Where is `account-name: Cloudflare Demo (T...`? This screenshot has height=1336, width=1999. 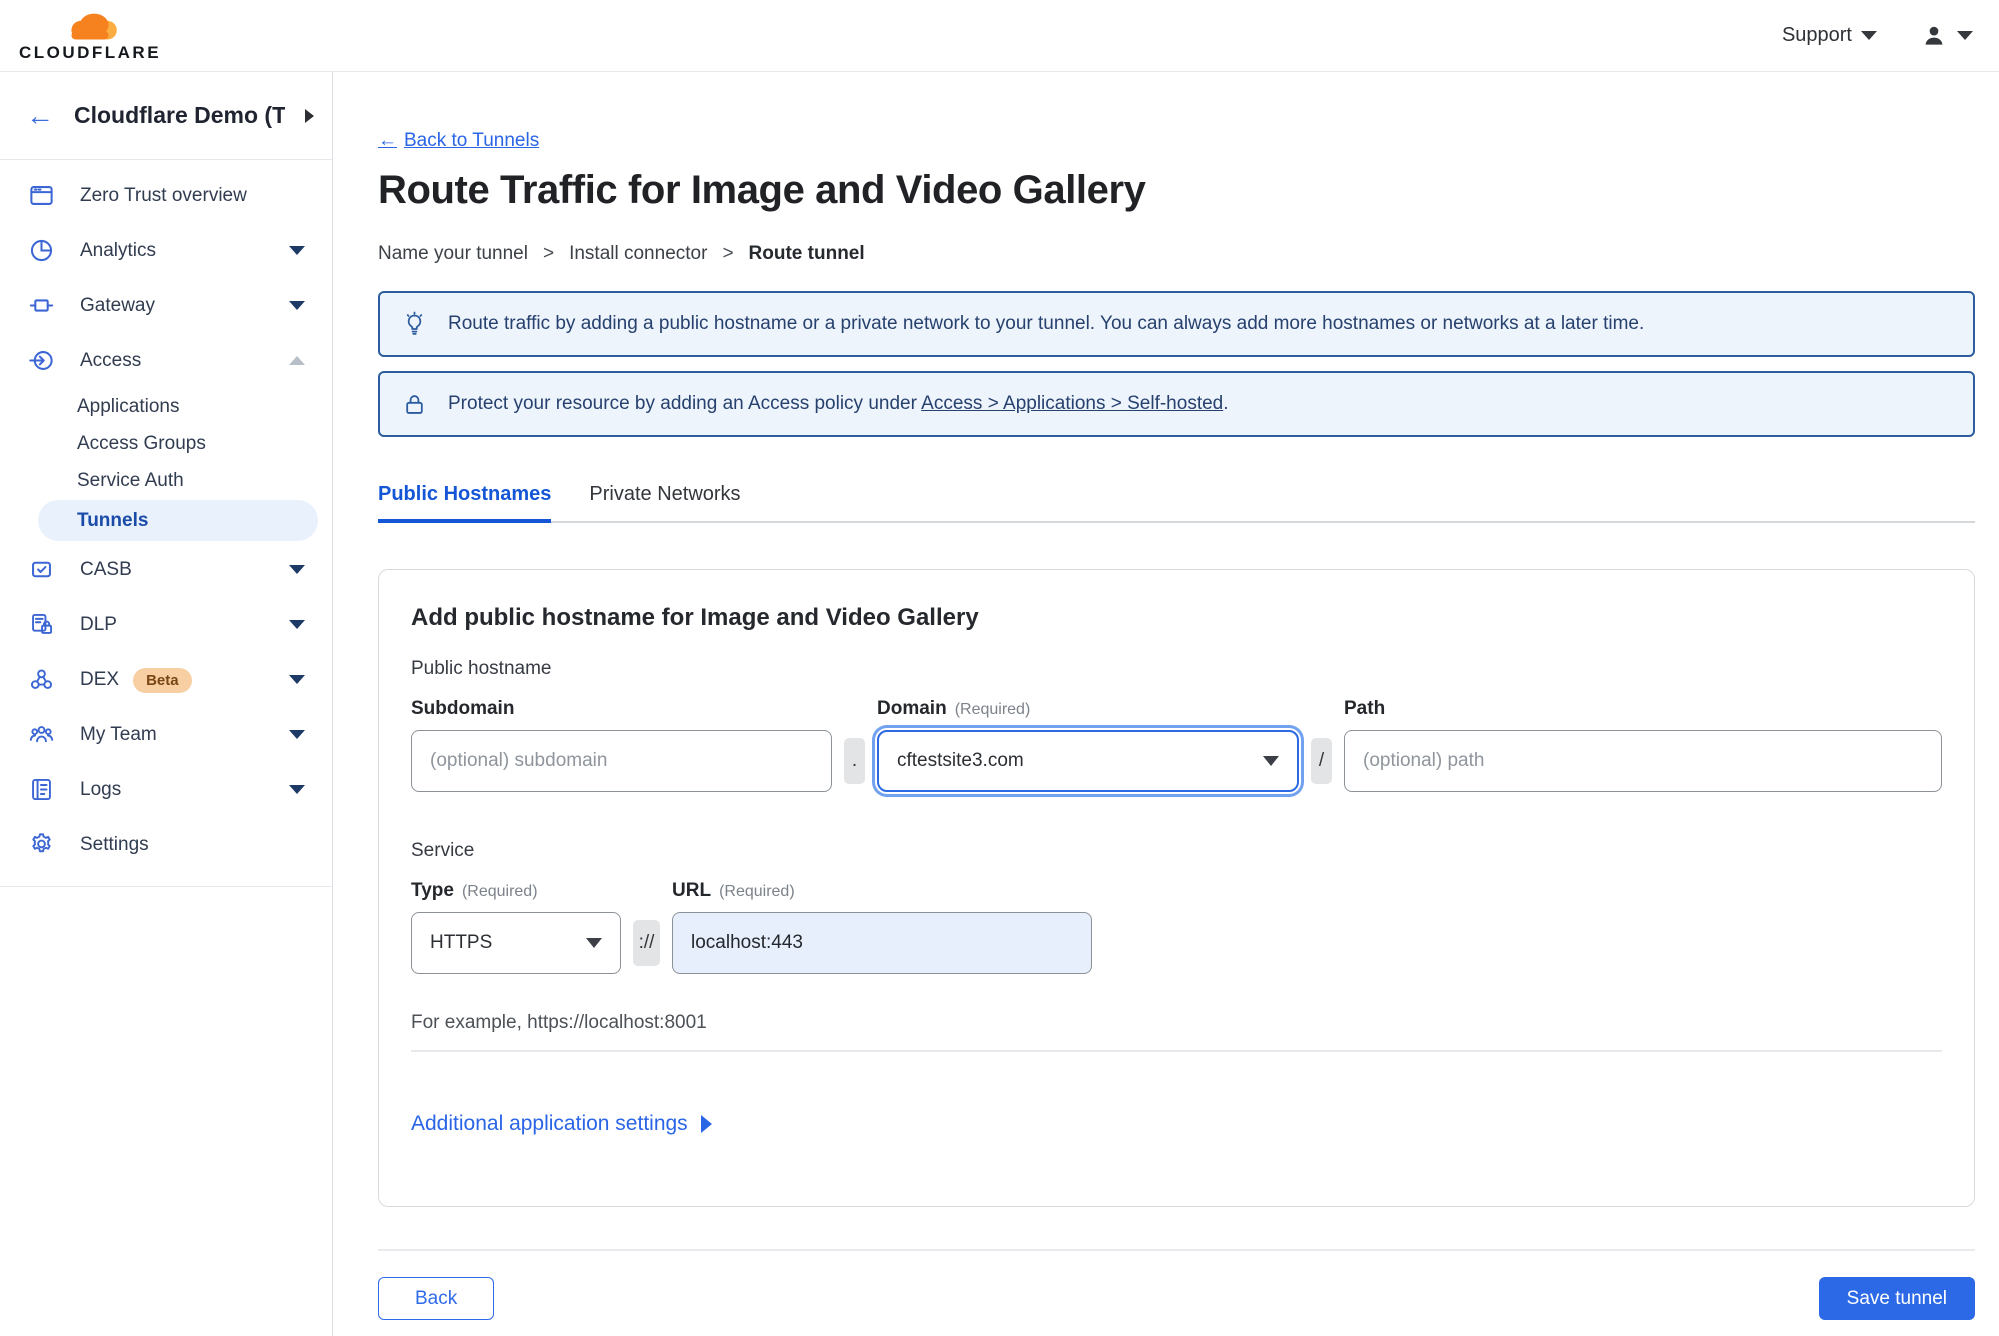 account-name: Cloudflare Demo (T... is located at coordinates (179, 115).